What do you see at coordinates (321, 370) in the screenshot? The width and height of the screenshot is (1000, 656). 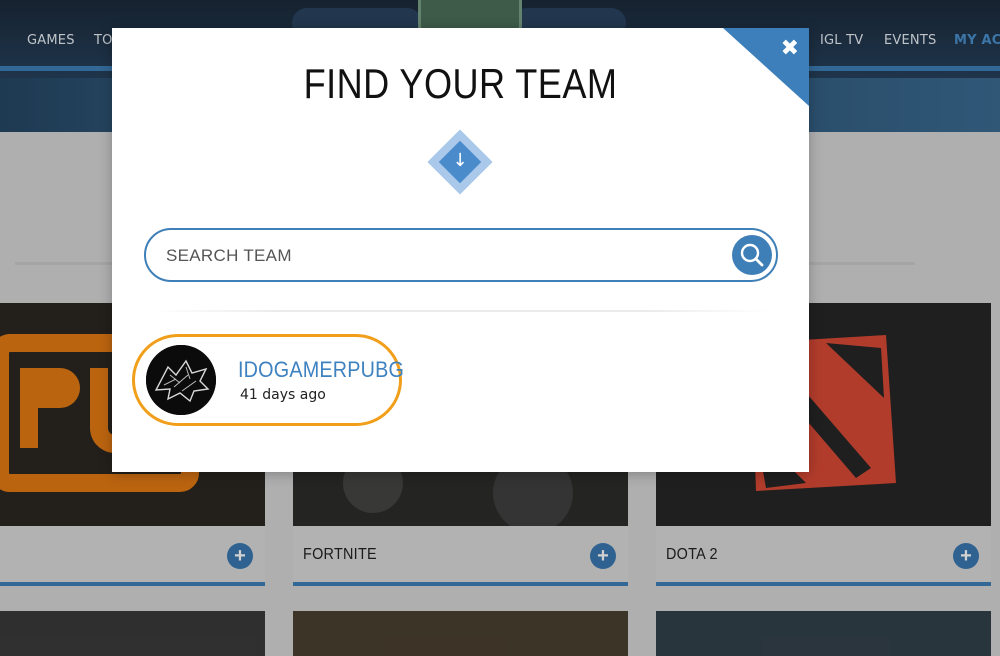 I see `team-name: IDOGAMERPUBG` at bounding box center [321, 370].